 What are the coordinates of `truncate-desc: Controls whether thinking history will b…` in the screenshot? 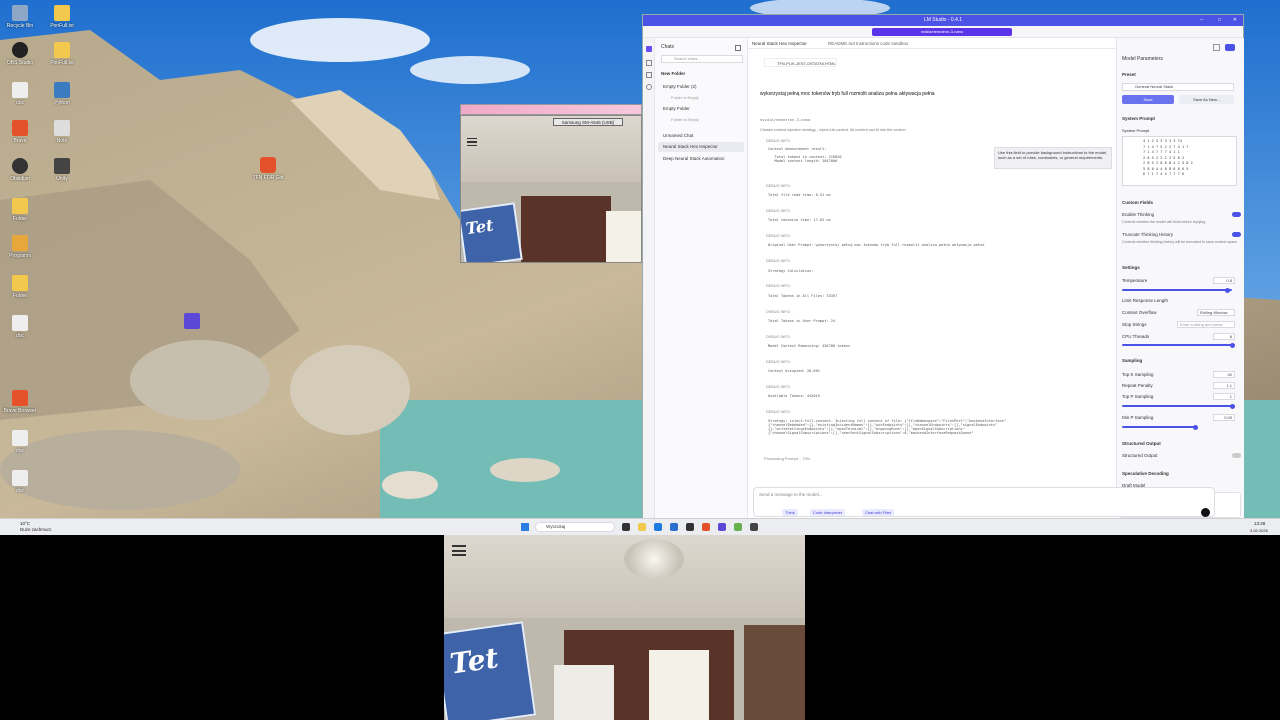 It's located at (1179, 242).